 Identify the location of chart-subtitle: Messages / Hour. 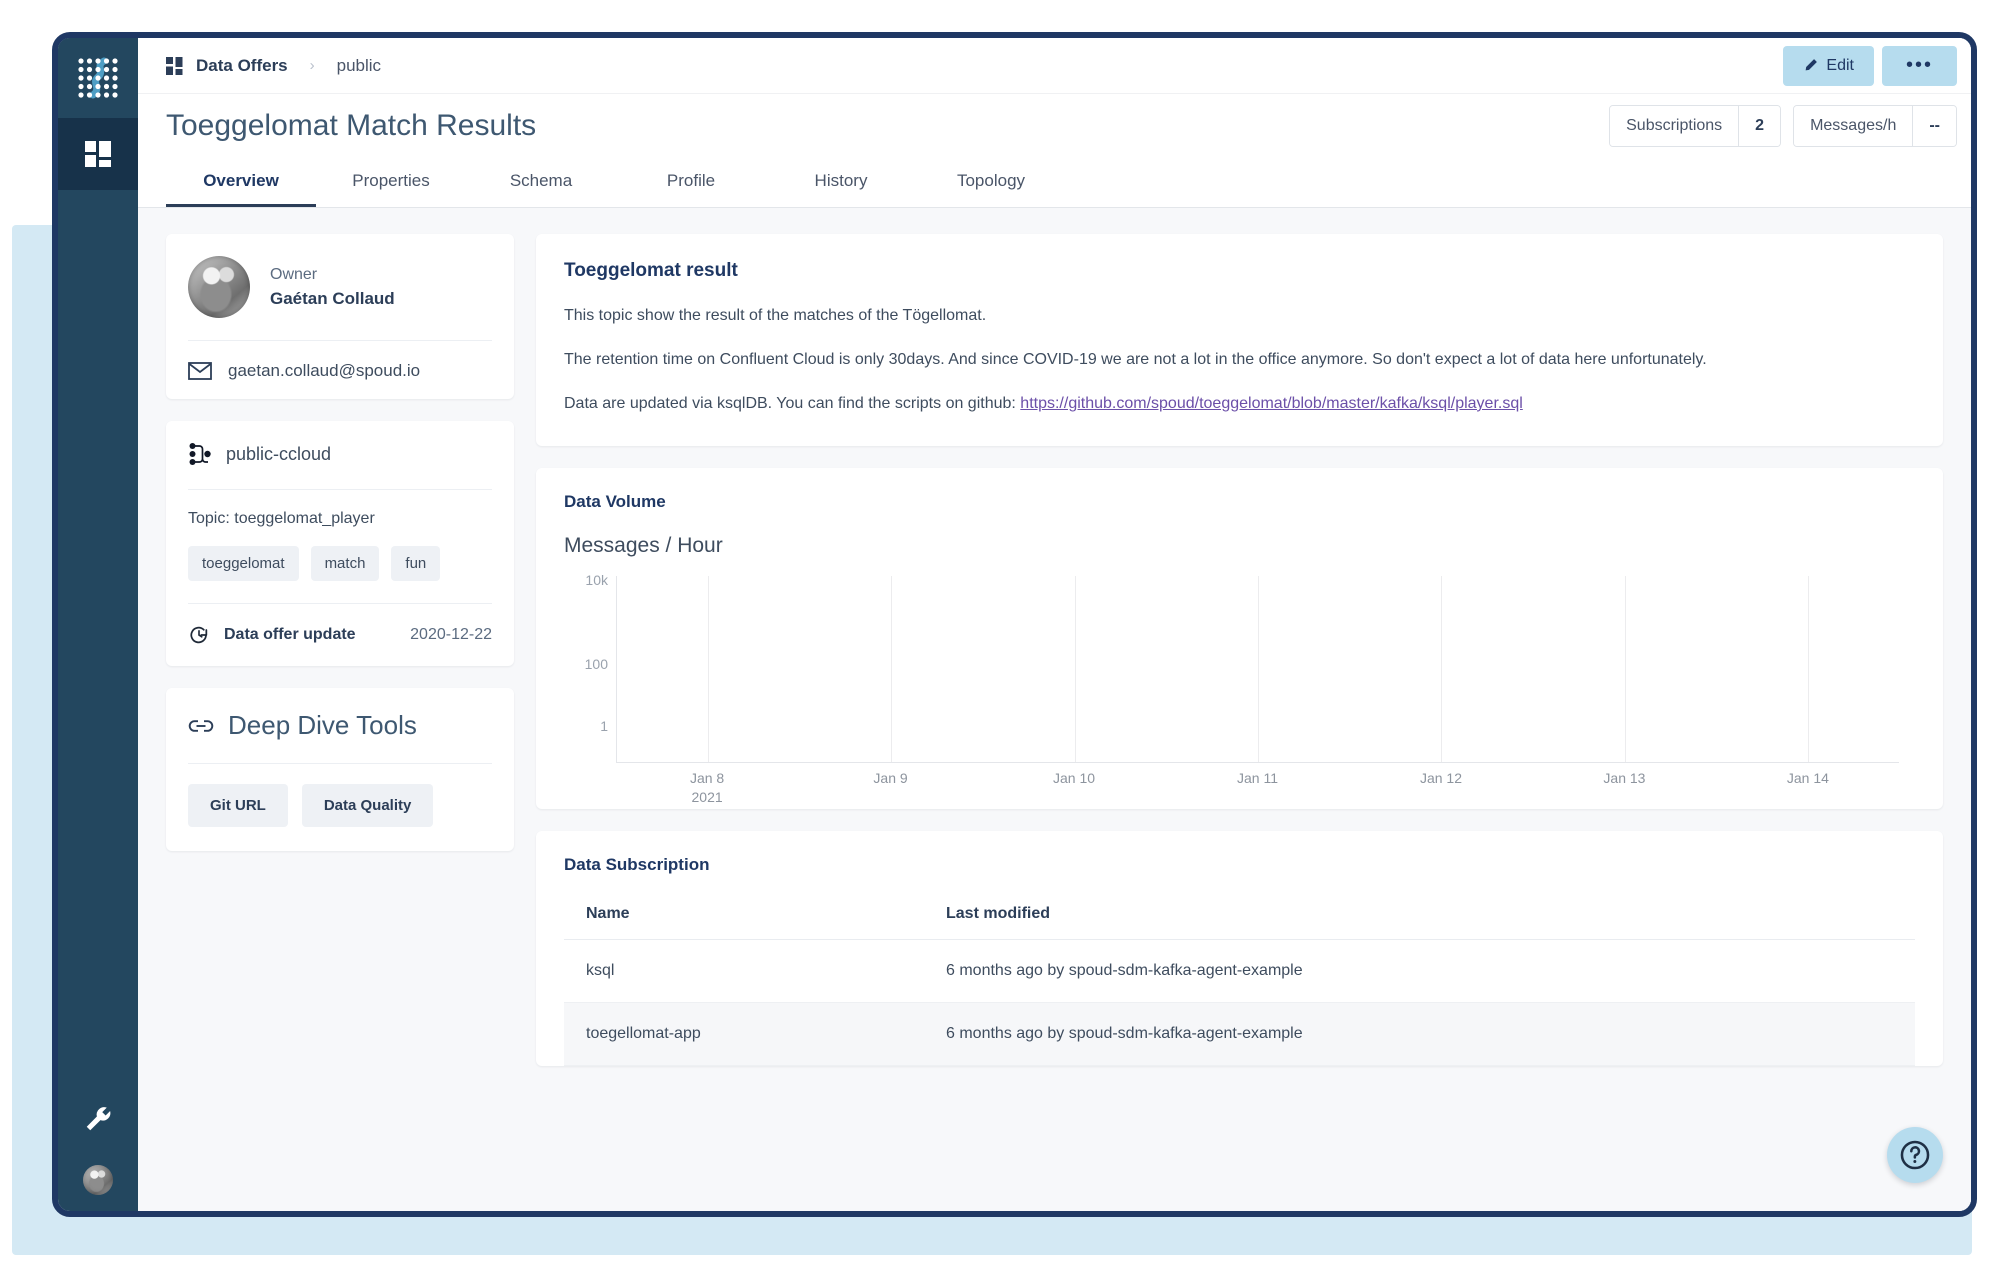
(643, 545).